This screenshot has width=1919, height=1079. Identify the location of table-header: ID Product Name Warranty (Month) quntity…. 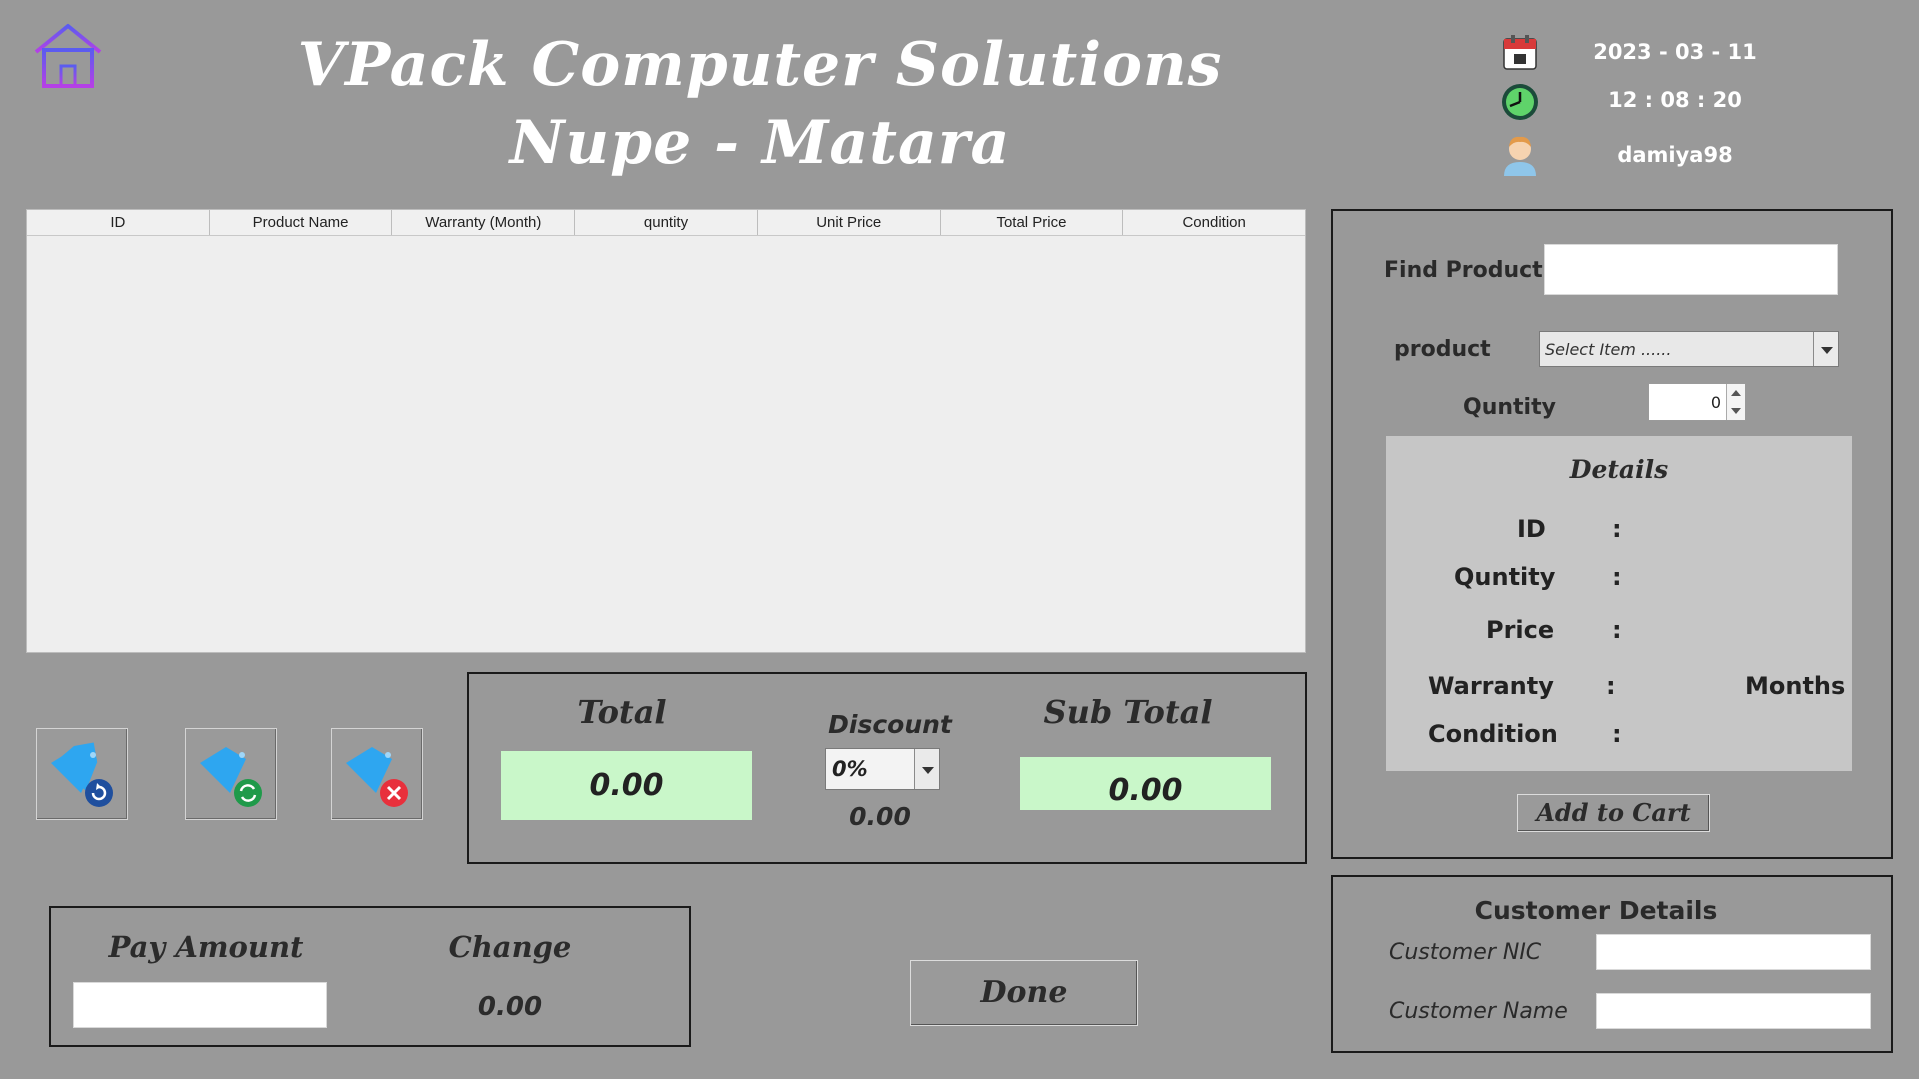
(666, 223).